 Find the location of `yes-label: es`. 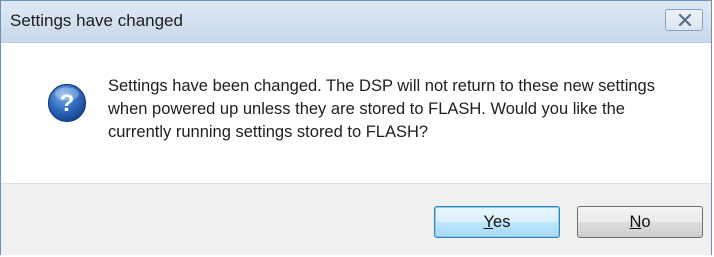

yes-label: es is located at coordinates (502, 222).